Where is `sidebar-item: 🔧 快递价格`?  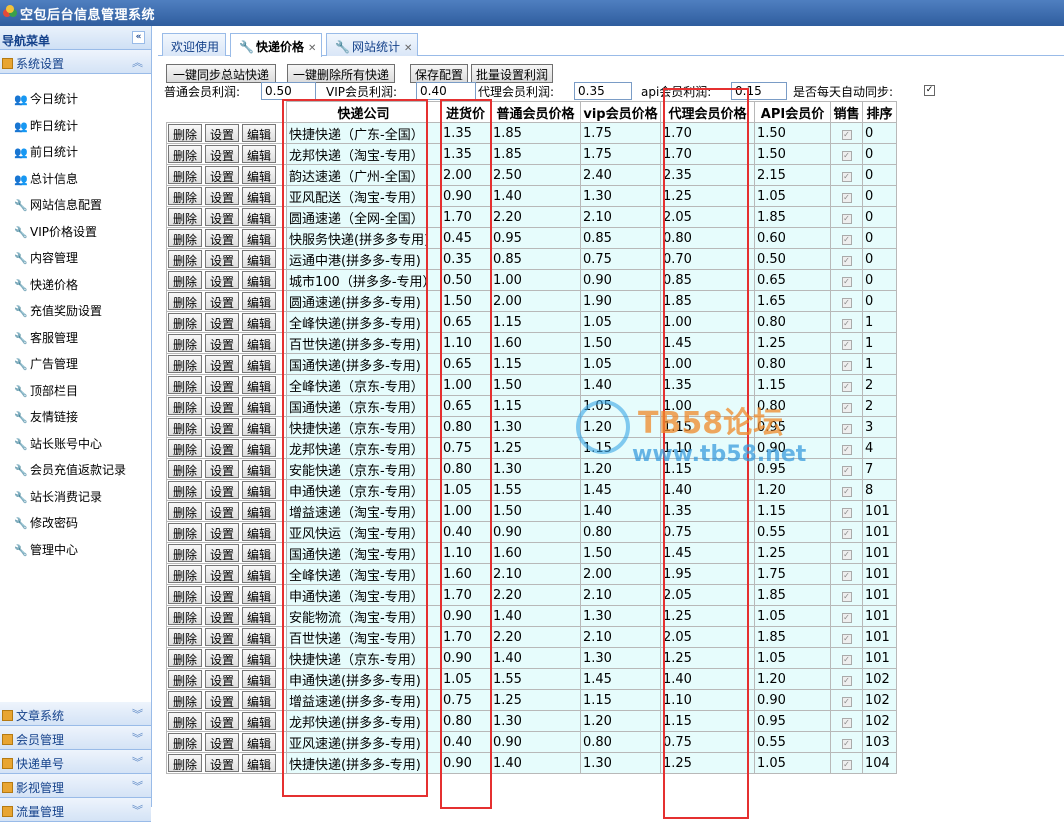
sidebar-item: 🔧 快递价格 is located at coordinates (46, 287).